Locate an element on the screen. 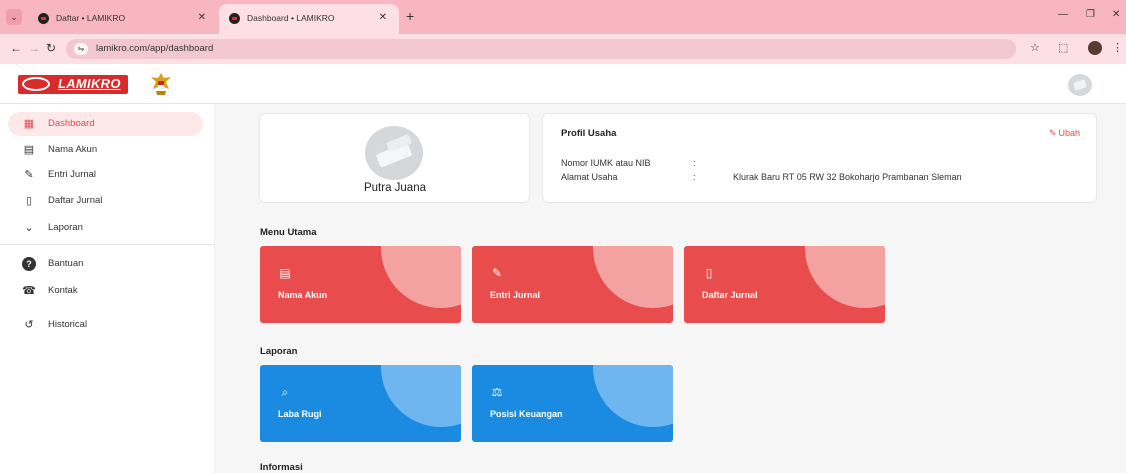  sidebar-item-label: Dashboard is located at coordinates (71, 123).